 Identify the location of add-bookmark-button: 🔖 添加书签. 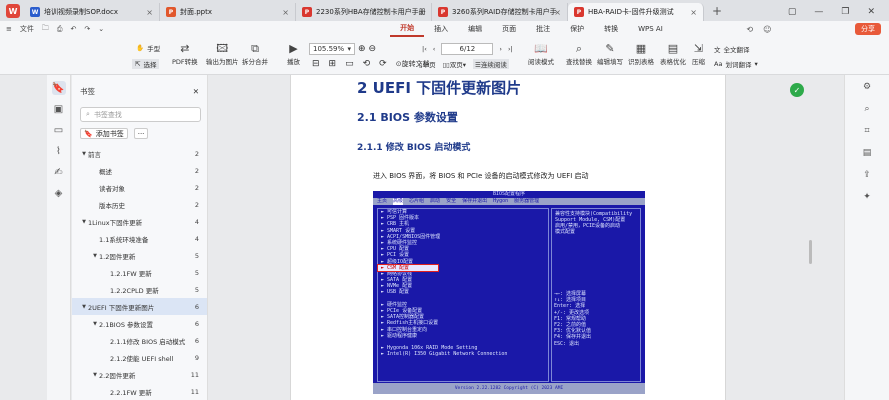
(104, 133).